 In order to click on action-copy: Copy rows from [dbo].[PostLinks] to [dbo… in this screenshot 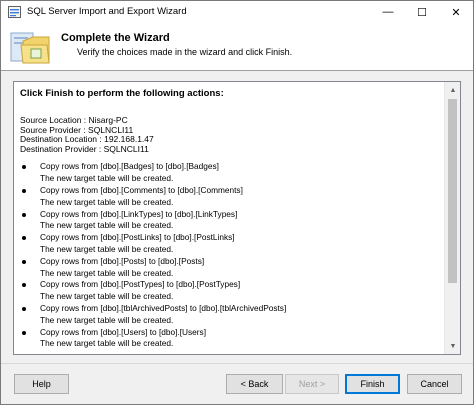, I will do `click(137, 237)`.